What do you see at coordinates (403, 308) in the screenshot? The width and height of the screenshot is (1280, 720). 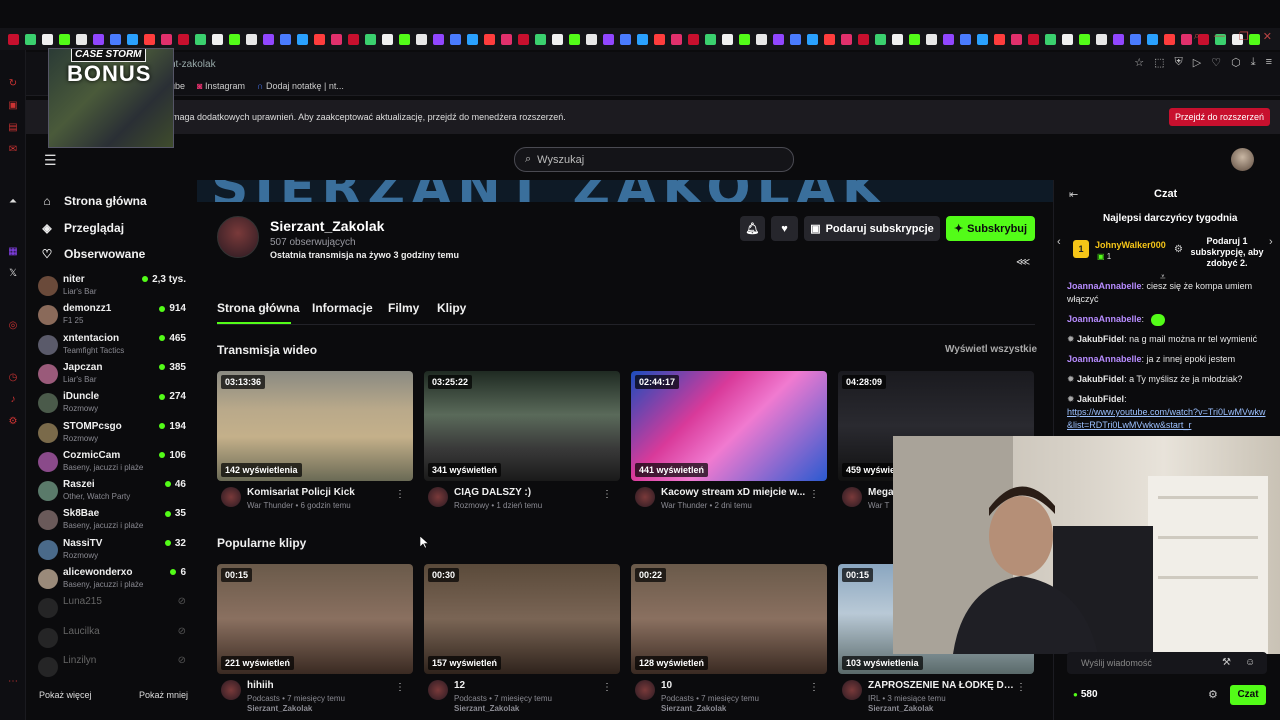 I see `tab-videos: Filmy` at bounding box center [403, 308].